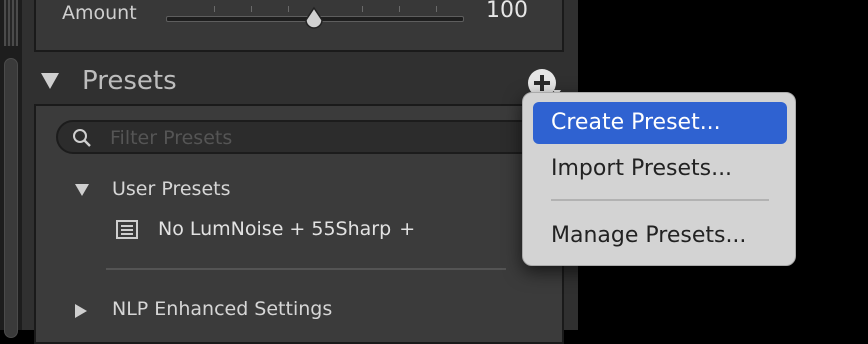  Describe the element at coordinates (82, 190) in the screenshot. I see `expanded-triangle-icon` at that location.